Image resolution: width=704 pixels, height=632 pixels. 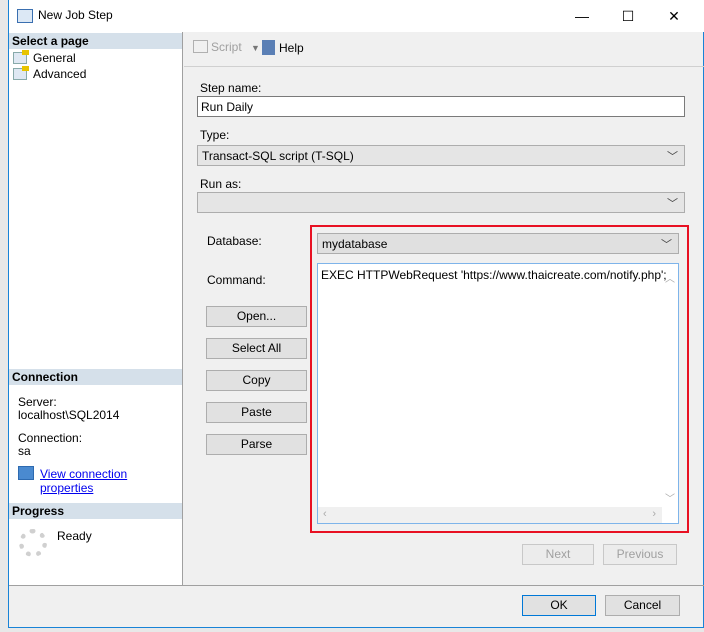 What do you see at coordinates (256, 412) in the screenshot?
I see `paste-button: Paste` at bounding box center [256, 412].